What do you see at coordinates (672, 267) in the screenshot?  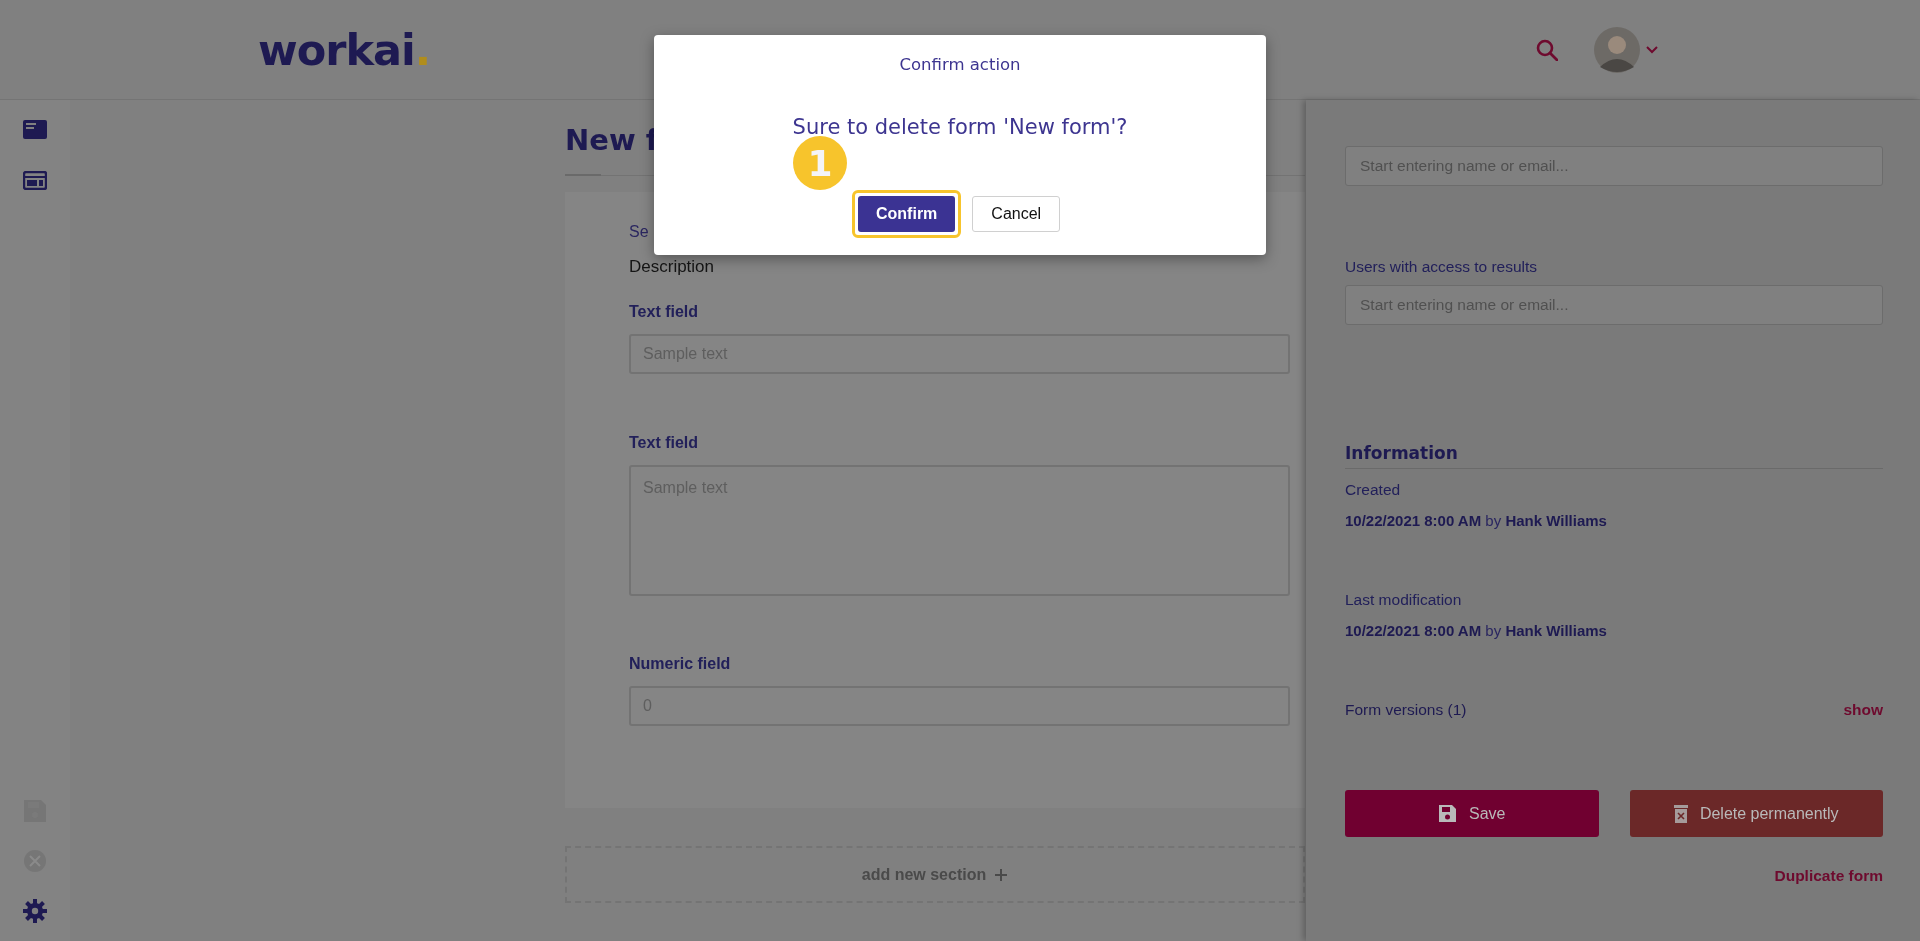 I see `section-description: Description` at bounding box center [672, 267].